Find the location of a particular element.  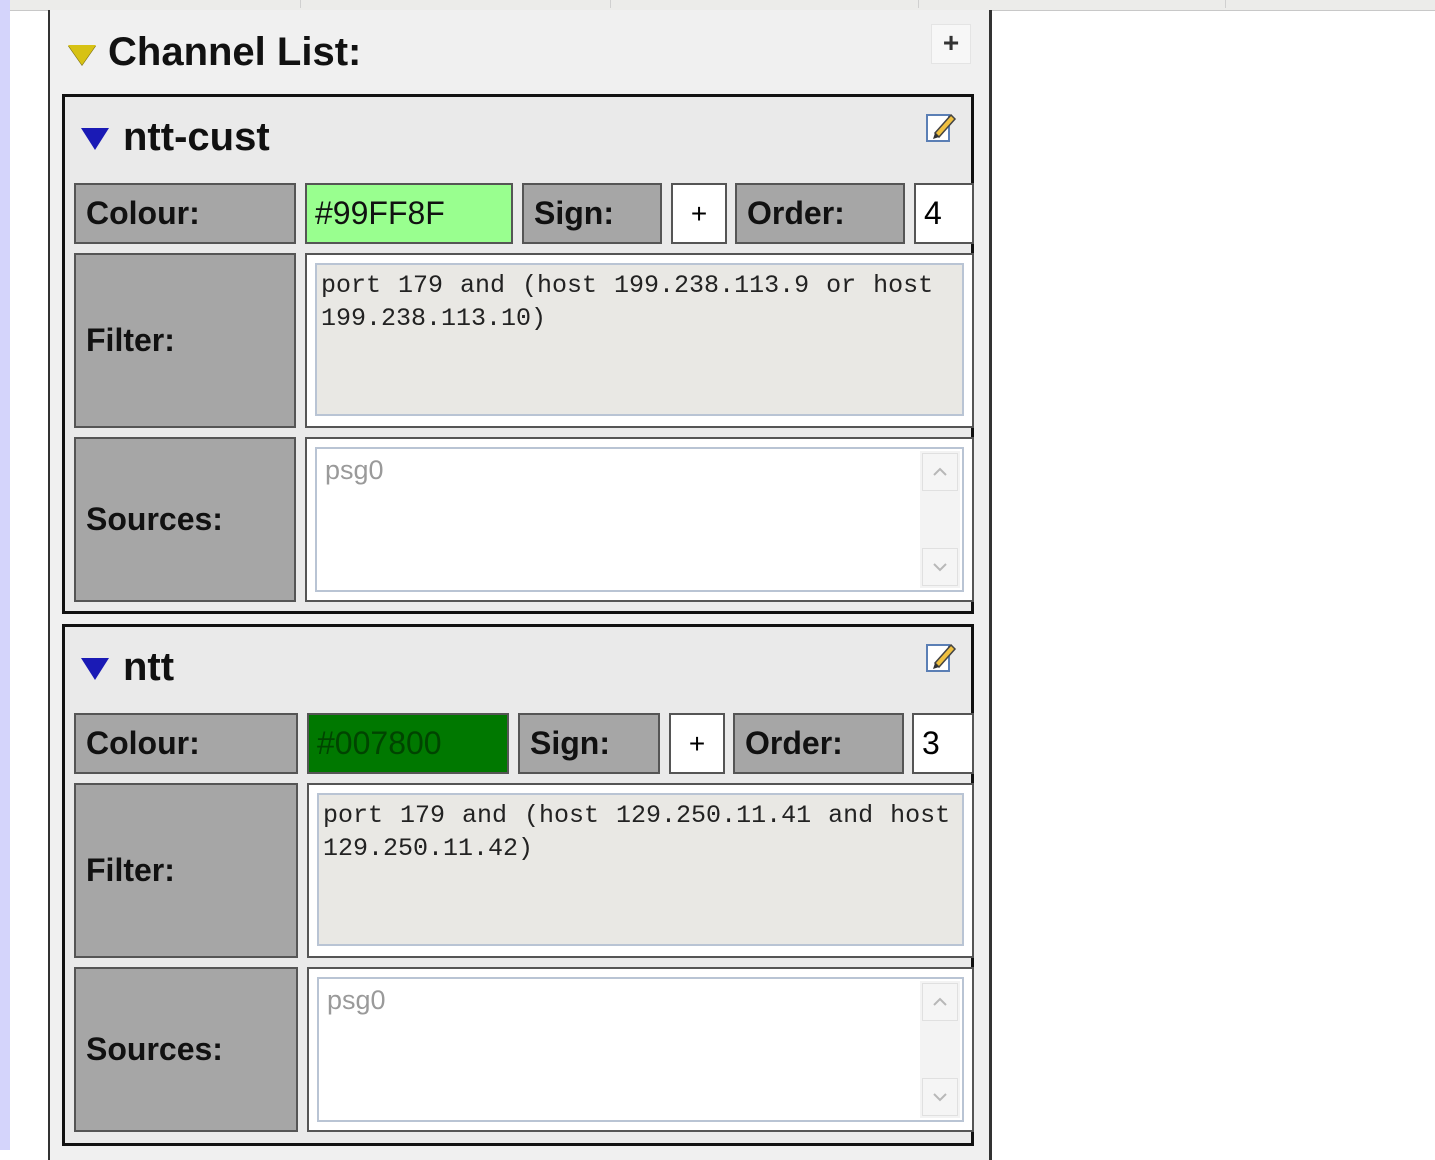

channel-name: ntt is located at coordinates (149, 666).